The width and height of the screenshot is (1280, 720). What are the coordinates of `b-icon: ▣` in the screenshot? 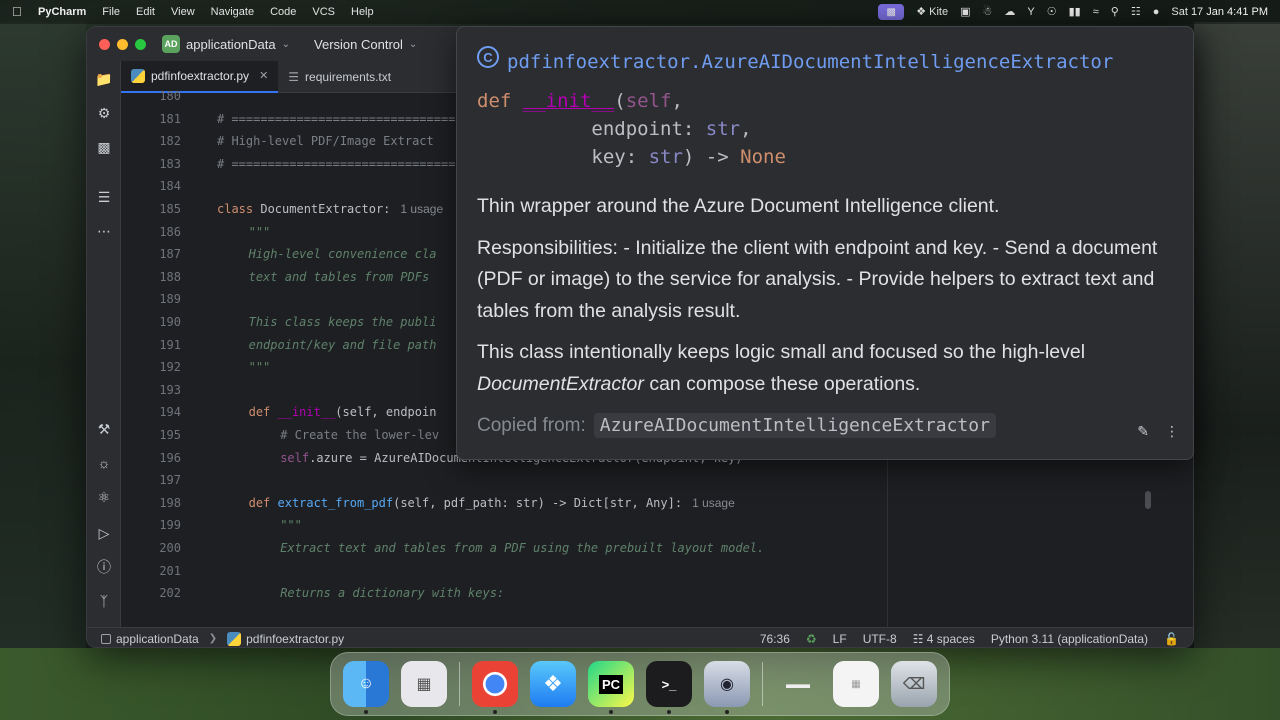 It's located at (965, 12).